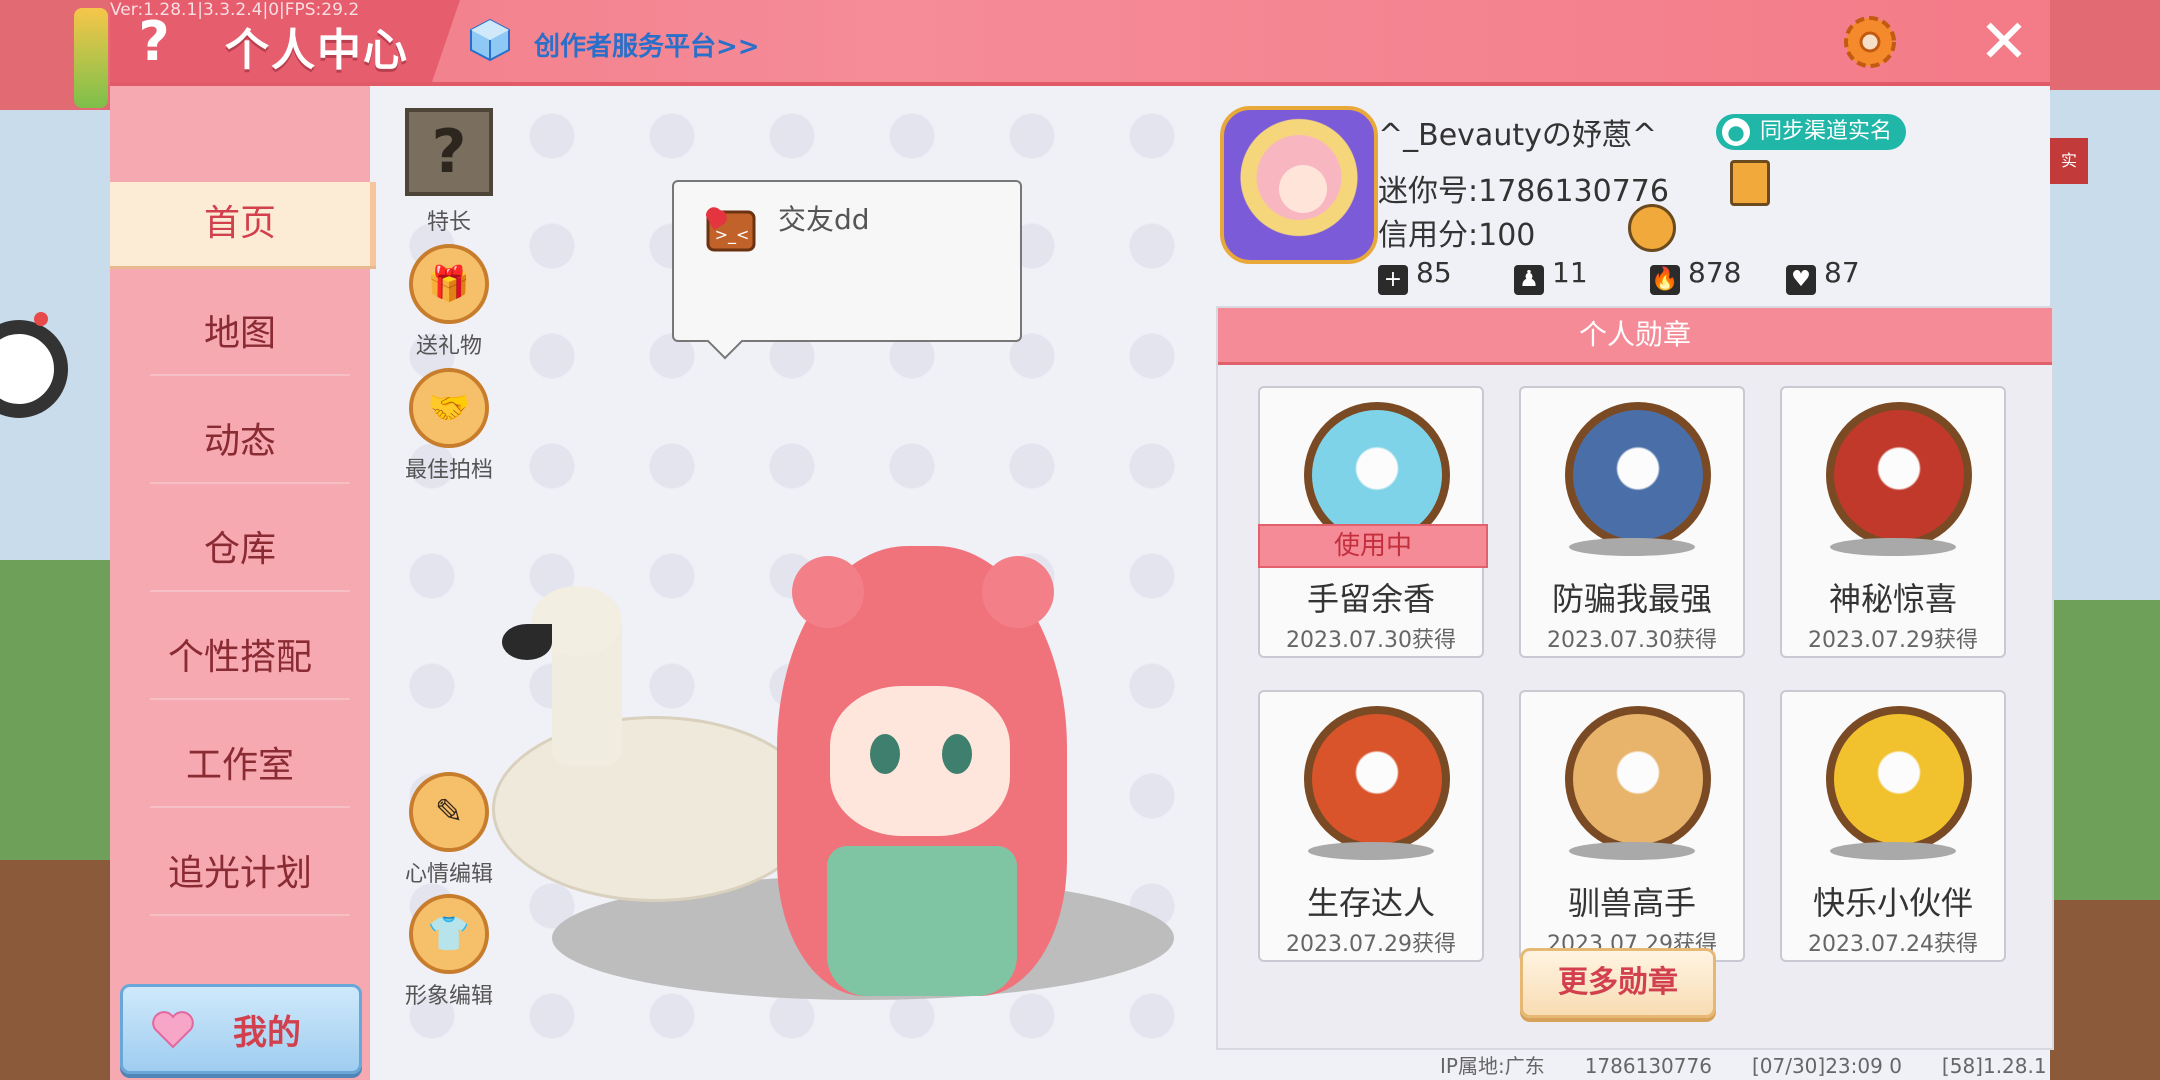  Describe the element at coordinates (41, 319) in the screenshot. I see `notification-dot` at that location.